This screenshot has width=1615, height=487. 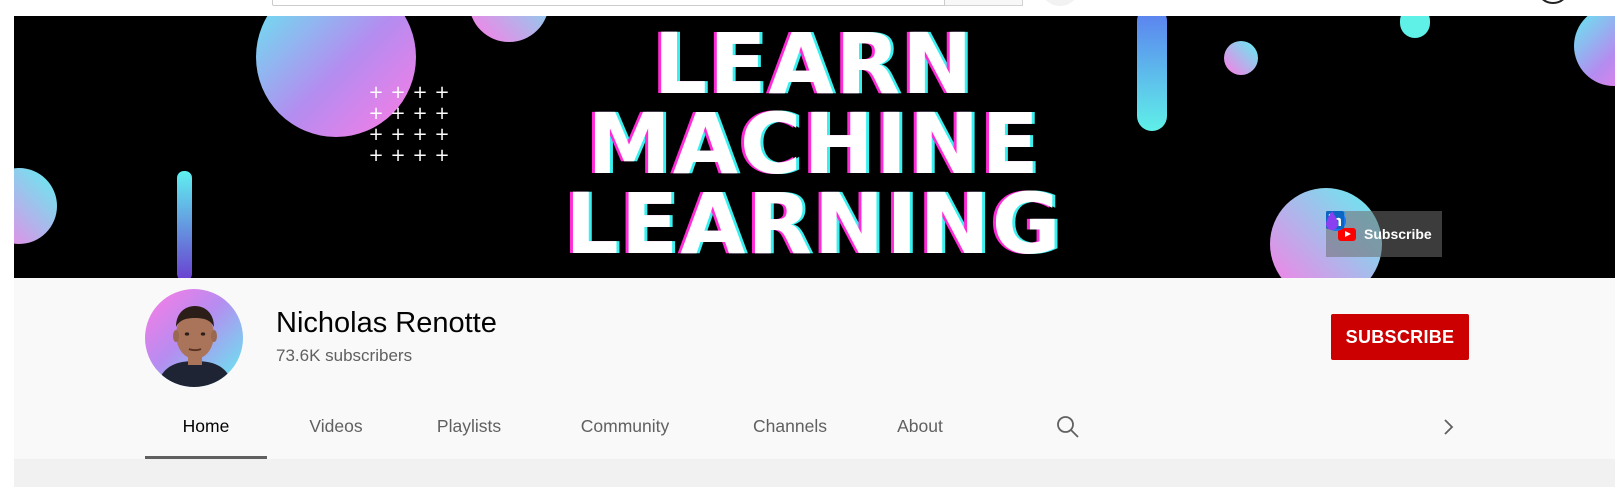 I want to click on tab-playlists: Playlists, so click(x=469, y=426).